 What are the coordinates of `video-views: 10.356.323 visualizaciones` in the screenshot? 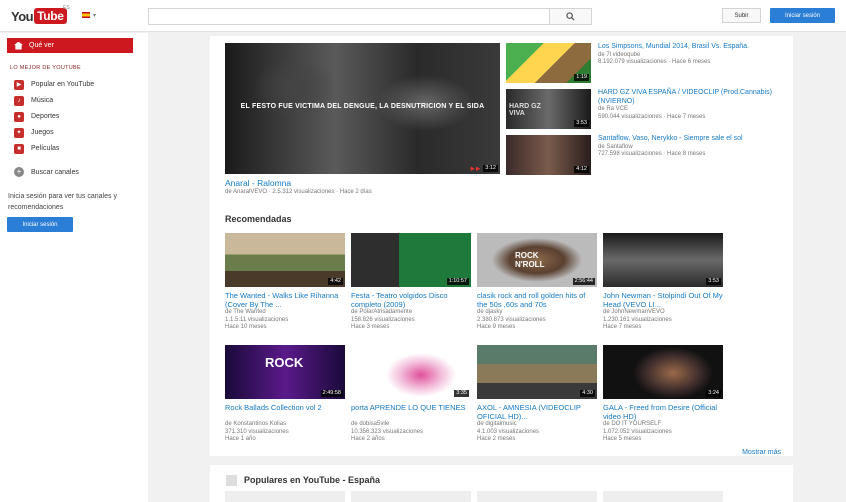 It's located at (387, 431).